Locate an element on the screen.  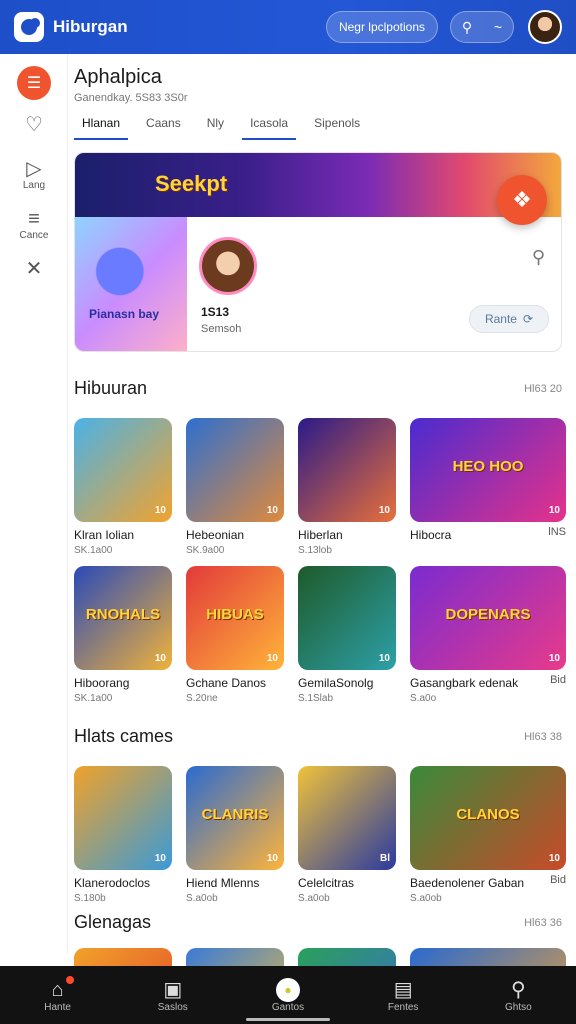
compass-icon: ❖ is located at coordinates (522, 200).